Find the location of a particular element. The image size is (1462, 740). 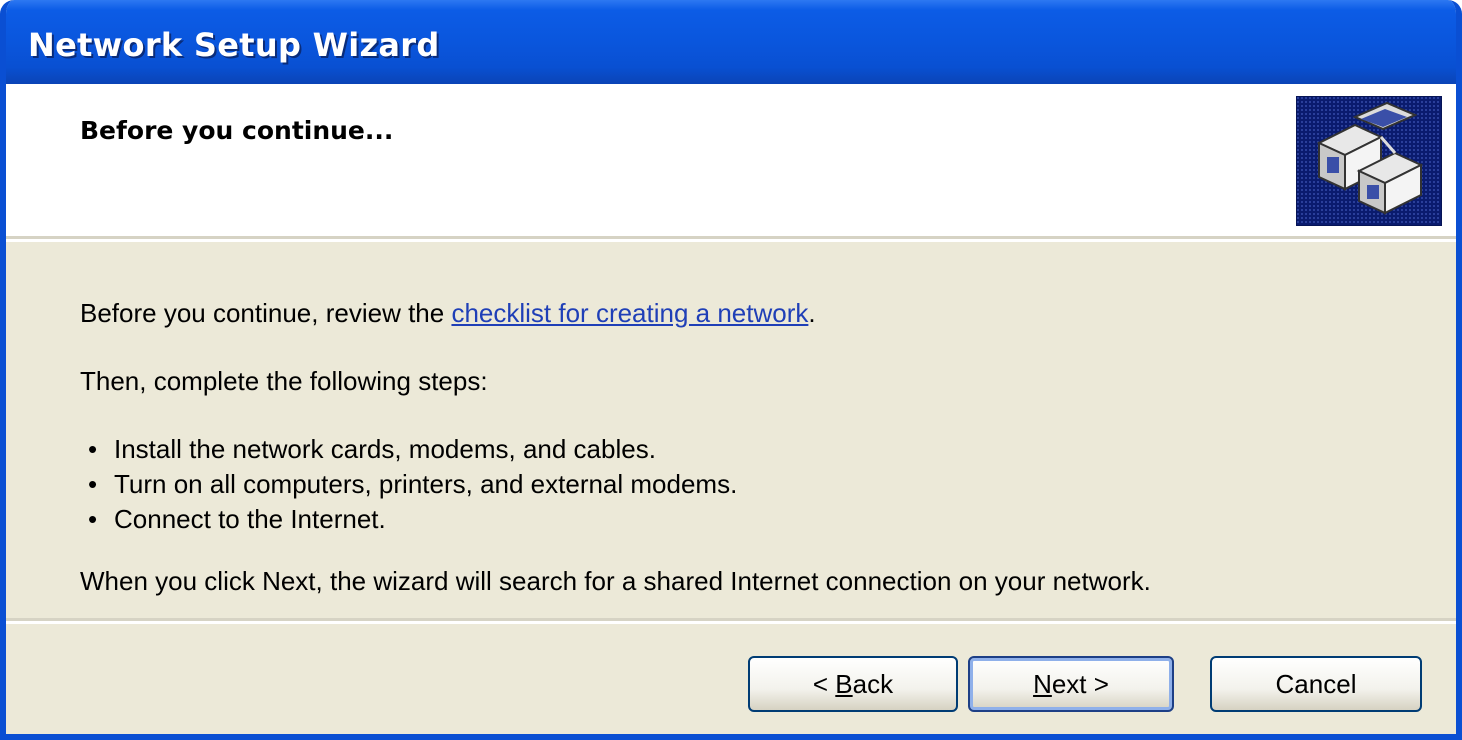

step-text: Connect to the Internet. is located at coordinates (250, 519).